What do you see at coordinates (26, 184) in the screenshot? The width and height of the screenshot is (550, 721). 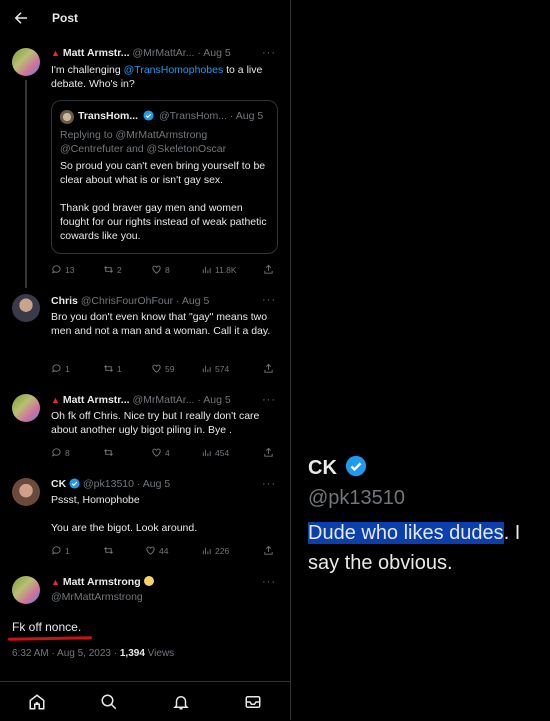 I see `thread-line` at bounding box center [26, 184].